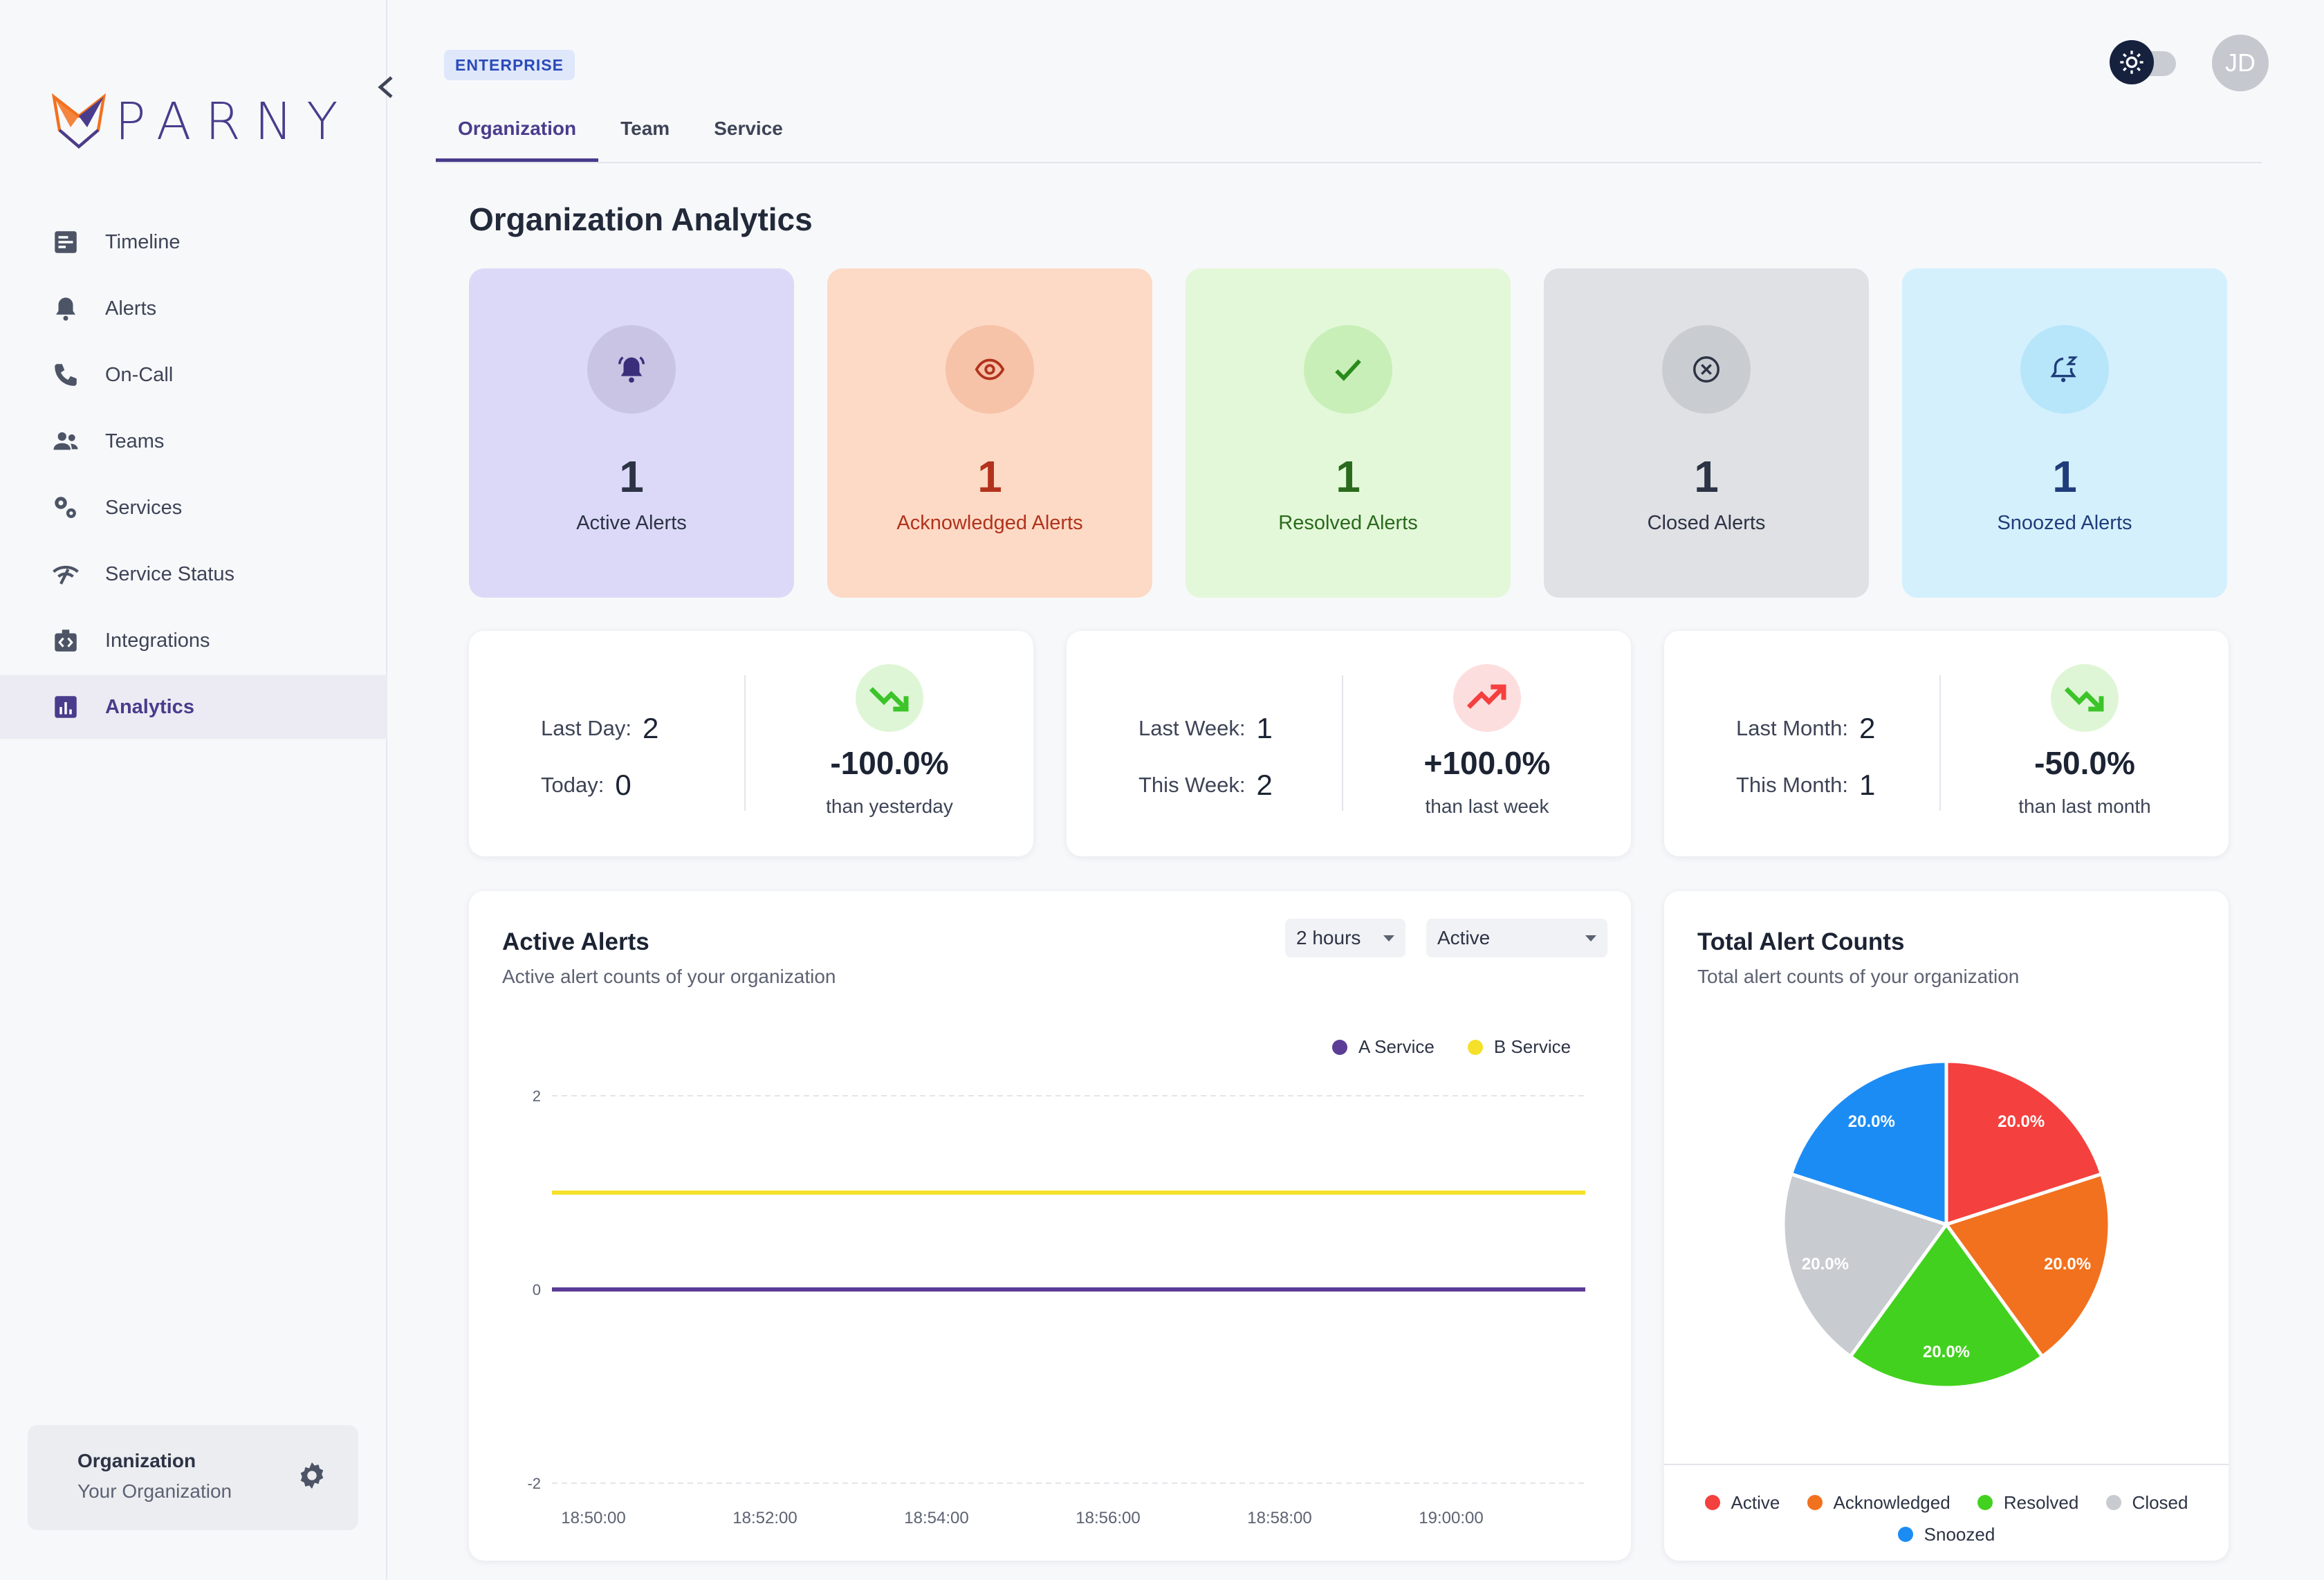  Describe the element at coordinates (1348, 433) in the screenshot. I see `stat-card-resolved: 1 Resolved Alerts` at that location.